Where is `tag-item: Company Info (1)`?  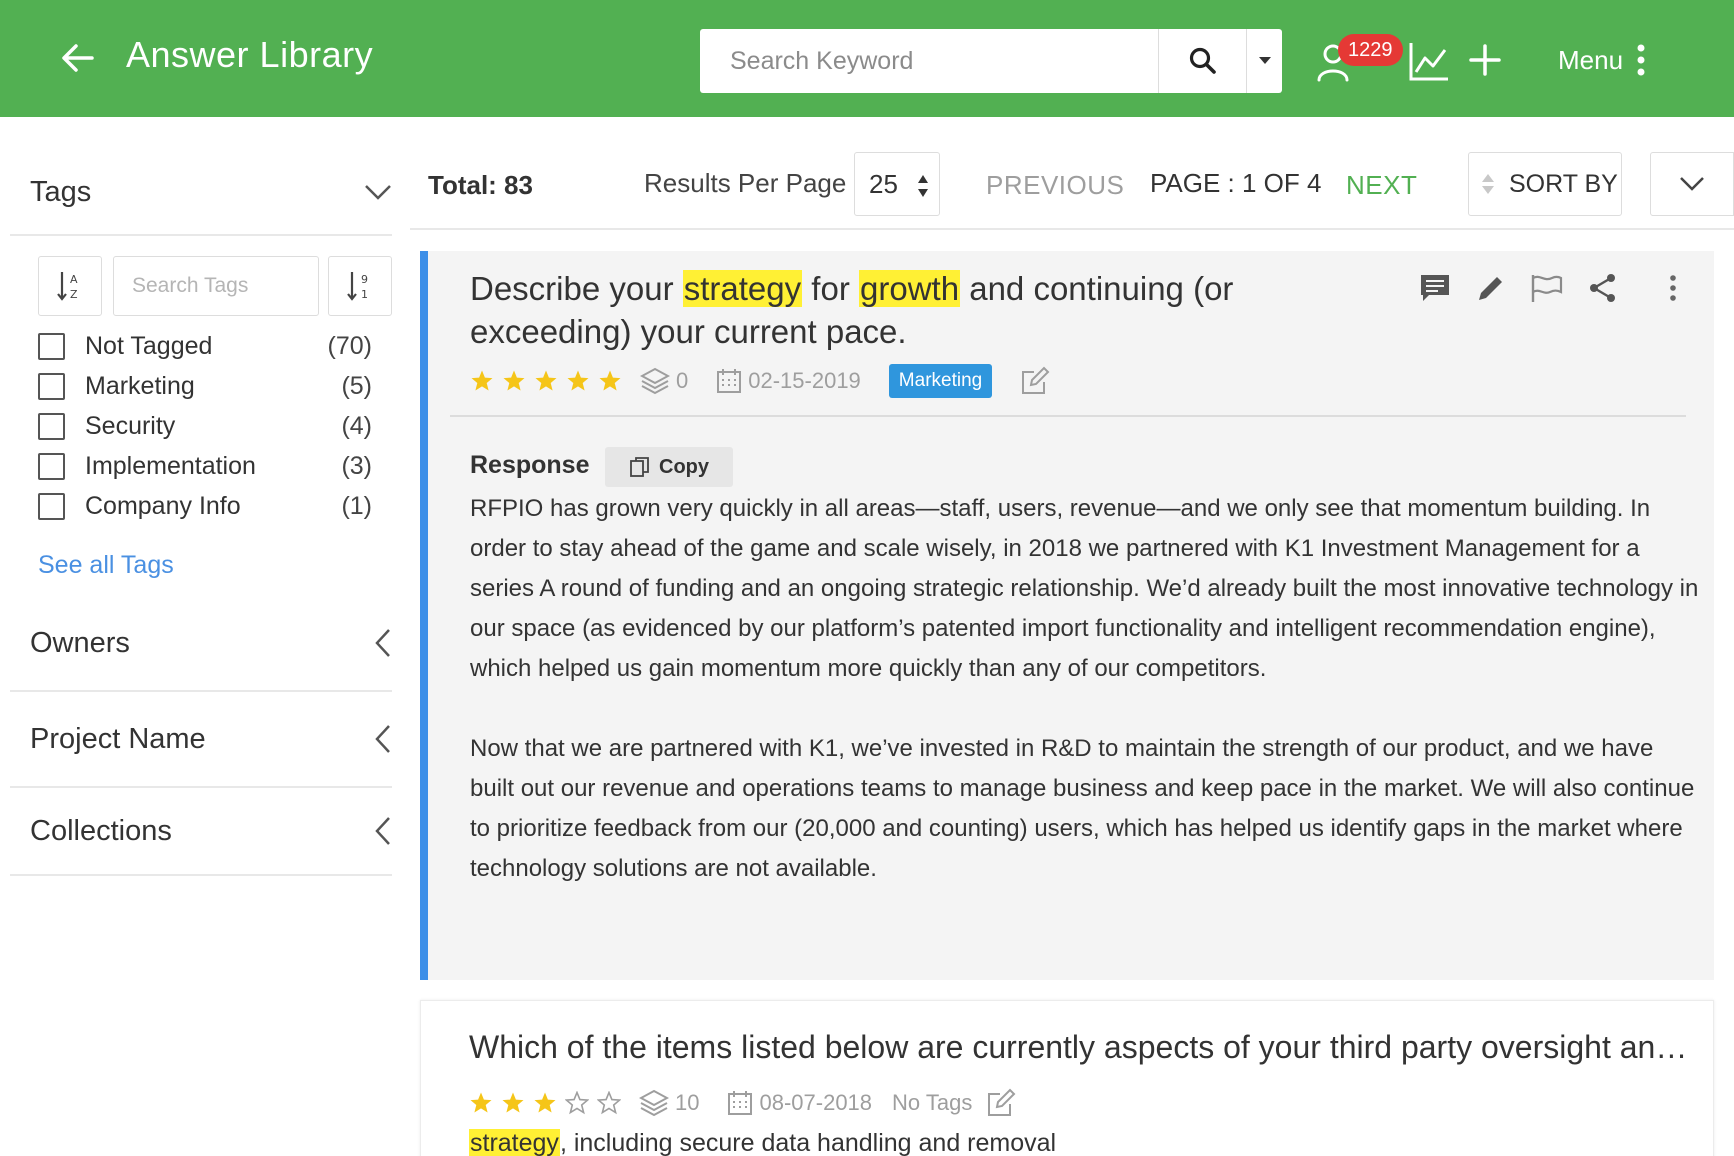 tag-item: Company Info (1) is located at coordinates (205, 506).